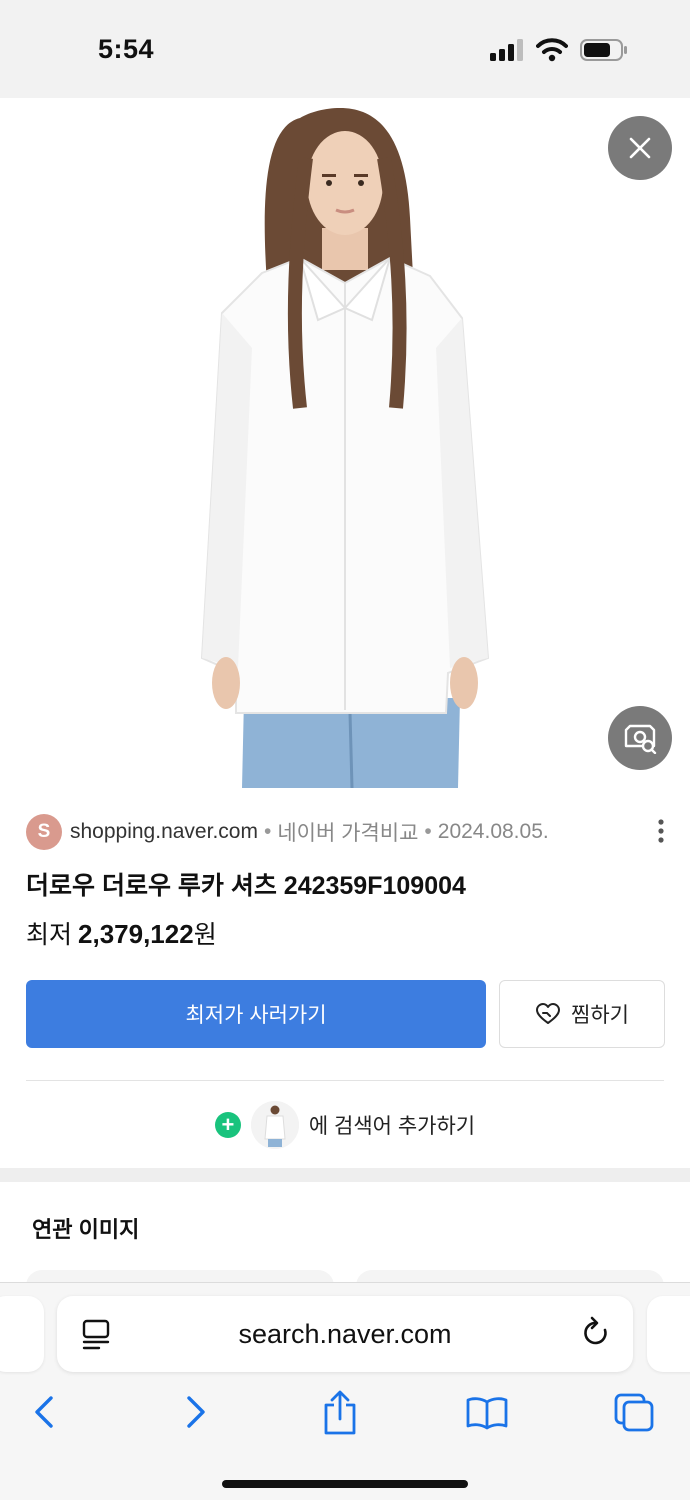 The image size is (690, 1500). I want to click on reload-icon, so click(595, 1330).